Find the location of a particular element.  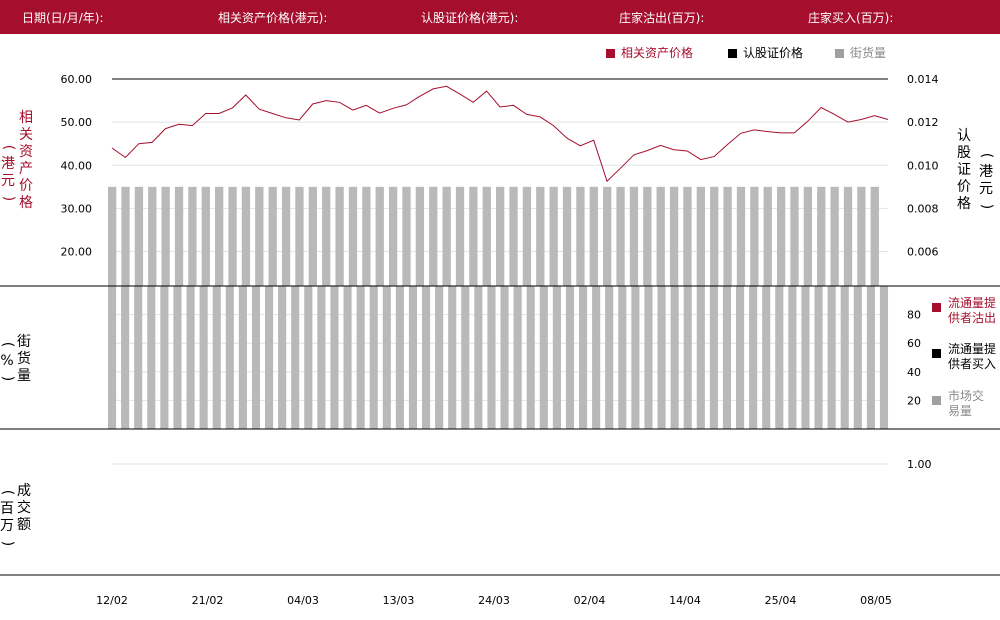

street-pct-title: 街货量 is located at coordinates (24, 359).